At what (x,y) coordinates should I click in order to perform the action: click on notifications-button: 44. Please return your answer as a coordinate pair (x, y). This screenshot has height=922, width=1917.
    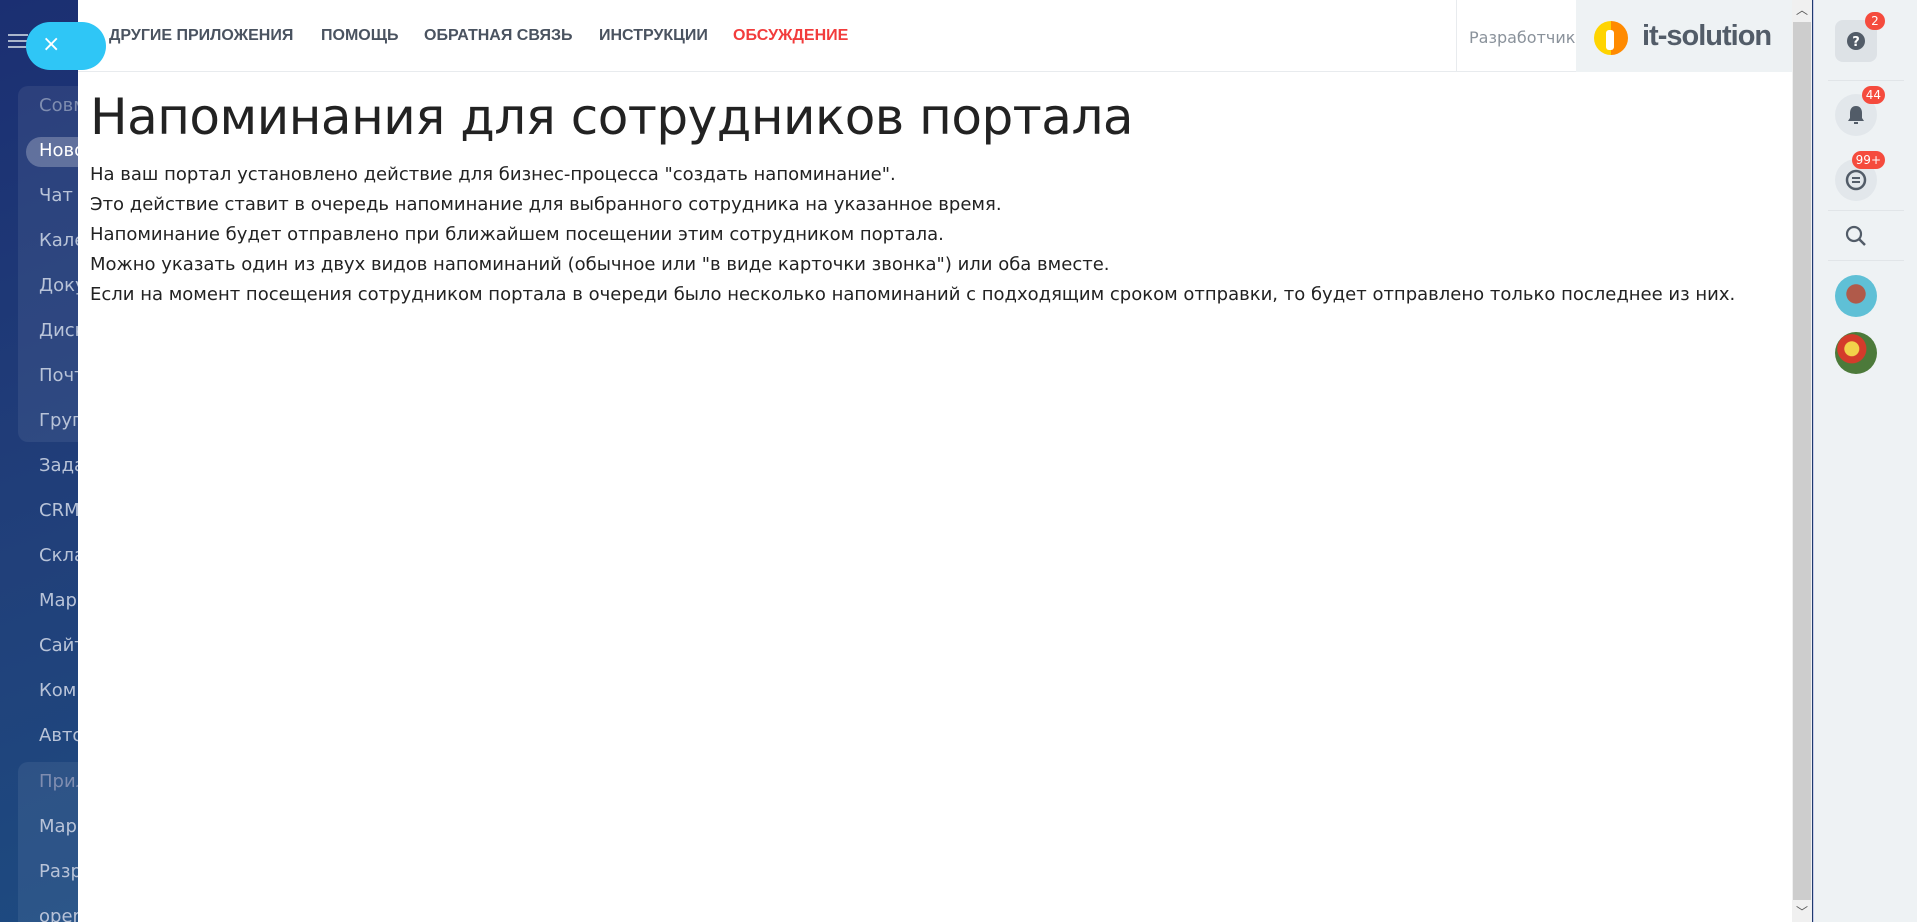
    Looking at the image, I should click on (1860, 111).